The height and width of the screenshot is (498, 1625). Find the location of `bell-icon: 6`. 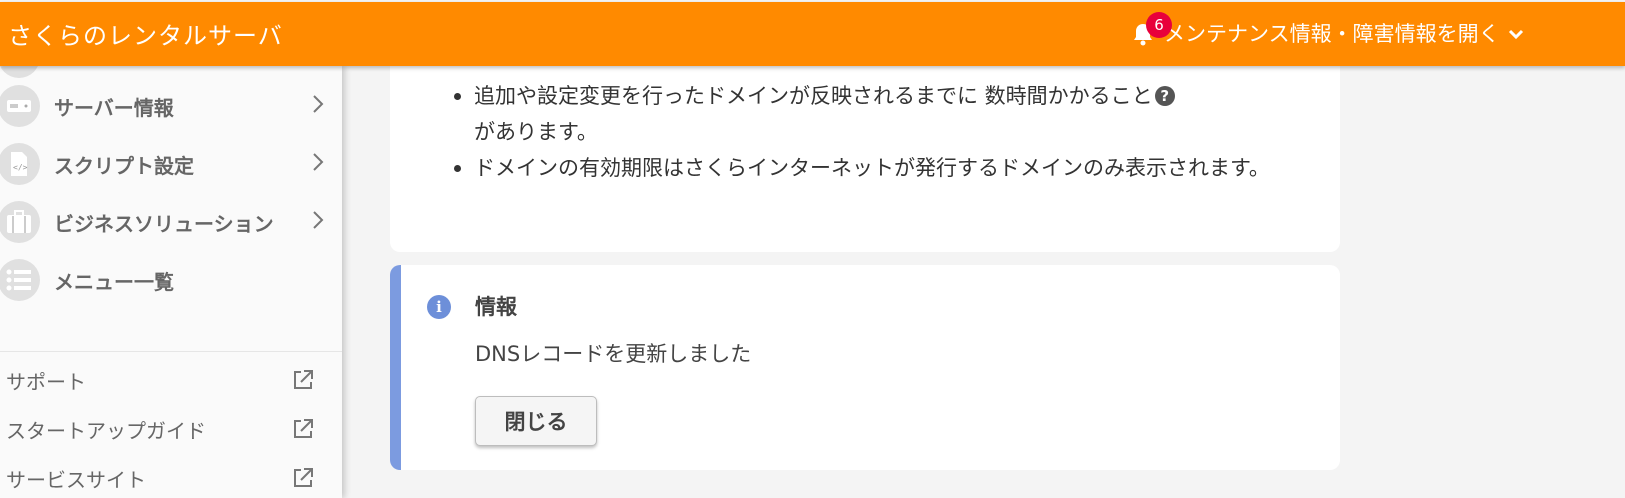

bell-icon: 6 is located at coordinates (1152, 29).